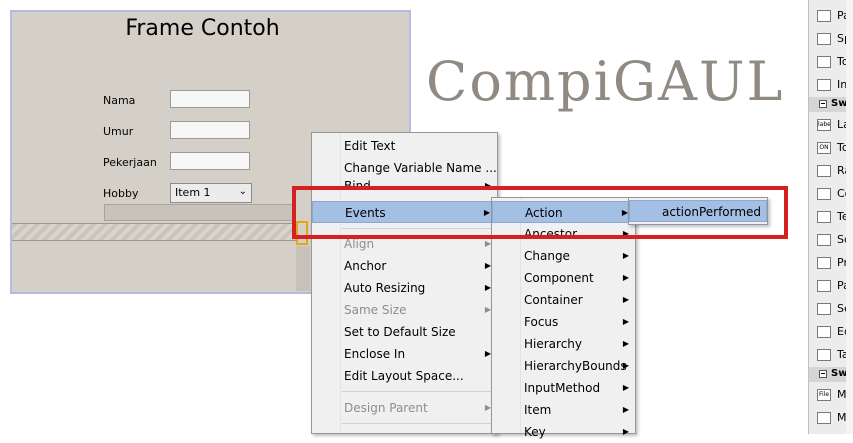 This screenshot has height=443, width=853. What do you see at coordinates (563, 410) in the screenshot?
I see `menu-item-item: Item ▶` at bounding box center [563, 410].